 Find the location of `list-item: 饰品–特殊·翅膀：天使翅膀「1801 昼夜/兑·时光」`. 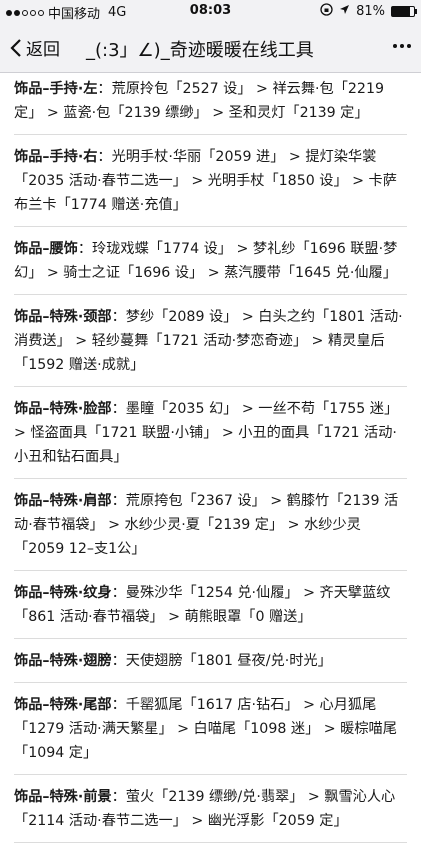

list-item: 饰品–特殊·翅膀：天使翅膀「1801 昼夜/兑·时光」 is located at coordinates (210, 661).